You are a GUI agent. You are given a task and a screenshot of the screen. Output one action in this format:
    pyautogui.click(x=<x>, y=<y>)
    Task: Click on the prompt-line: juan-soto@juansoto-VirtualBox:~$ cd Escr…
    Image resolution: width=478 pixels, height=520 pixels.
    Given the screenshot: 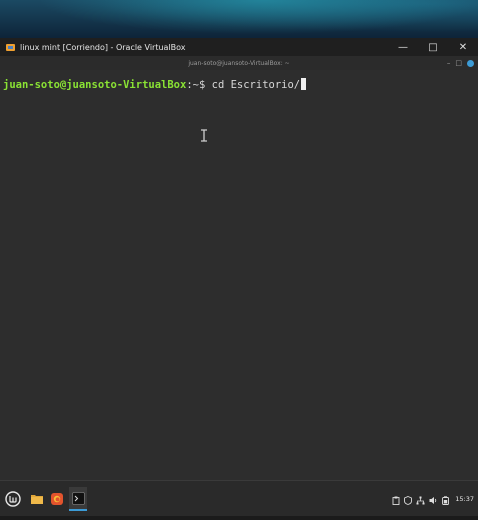 What is the action you would take?
    pyautogui.click(x=155, y=84)
    